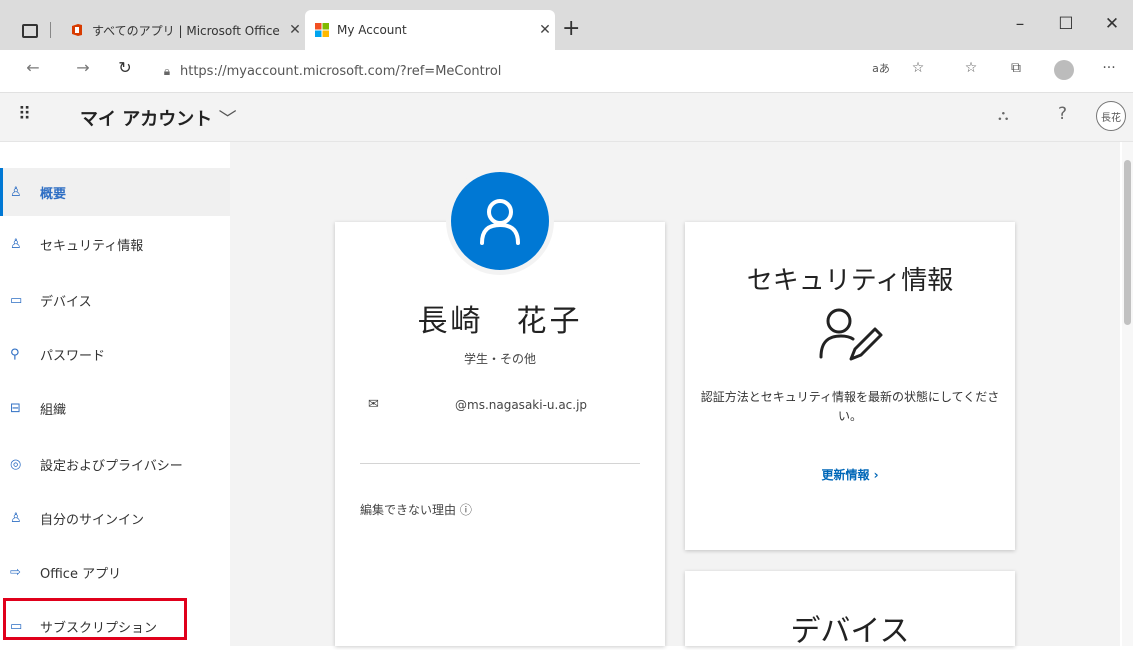 Image resolution: width=1133 pixels, height=650 pixels. What do you see at coordinates (167, 71) in the screenshot?
I see `lock-icon: 🔒︎` at bounding box center [167, 71].